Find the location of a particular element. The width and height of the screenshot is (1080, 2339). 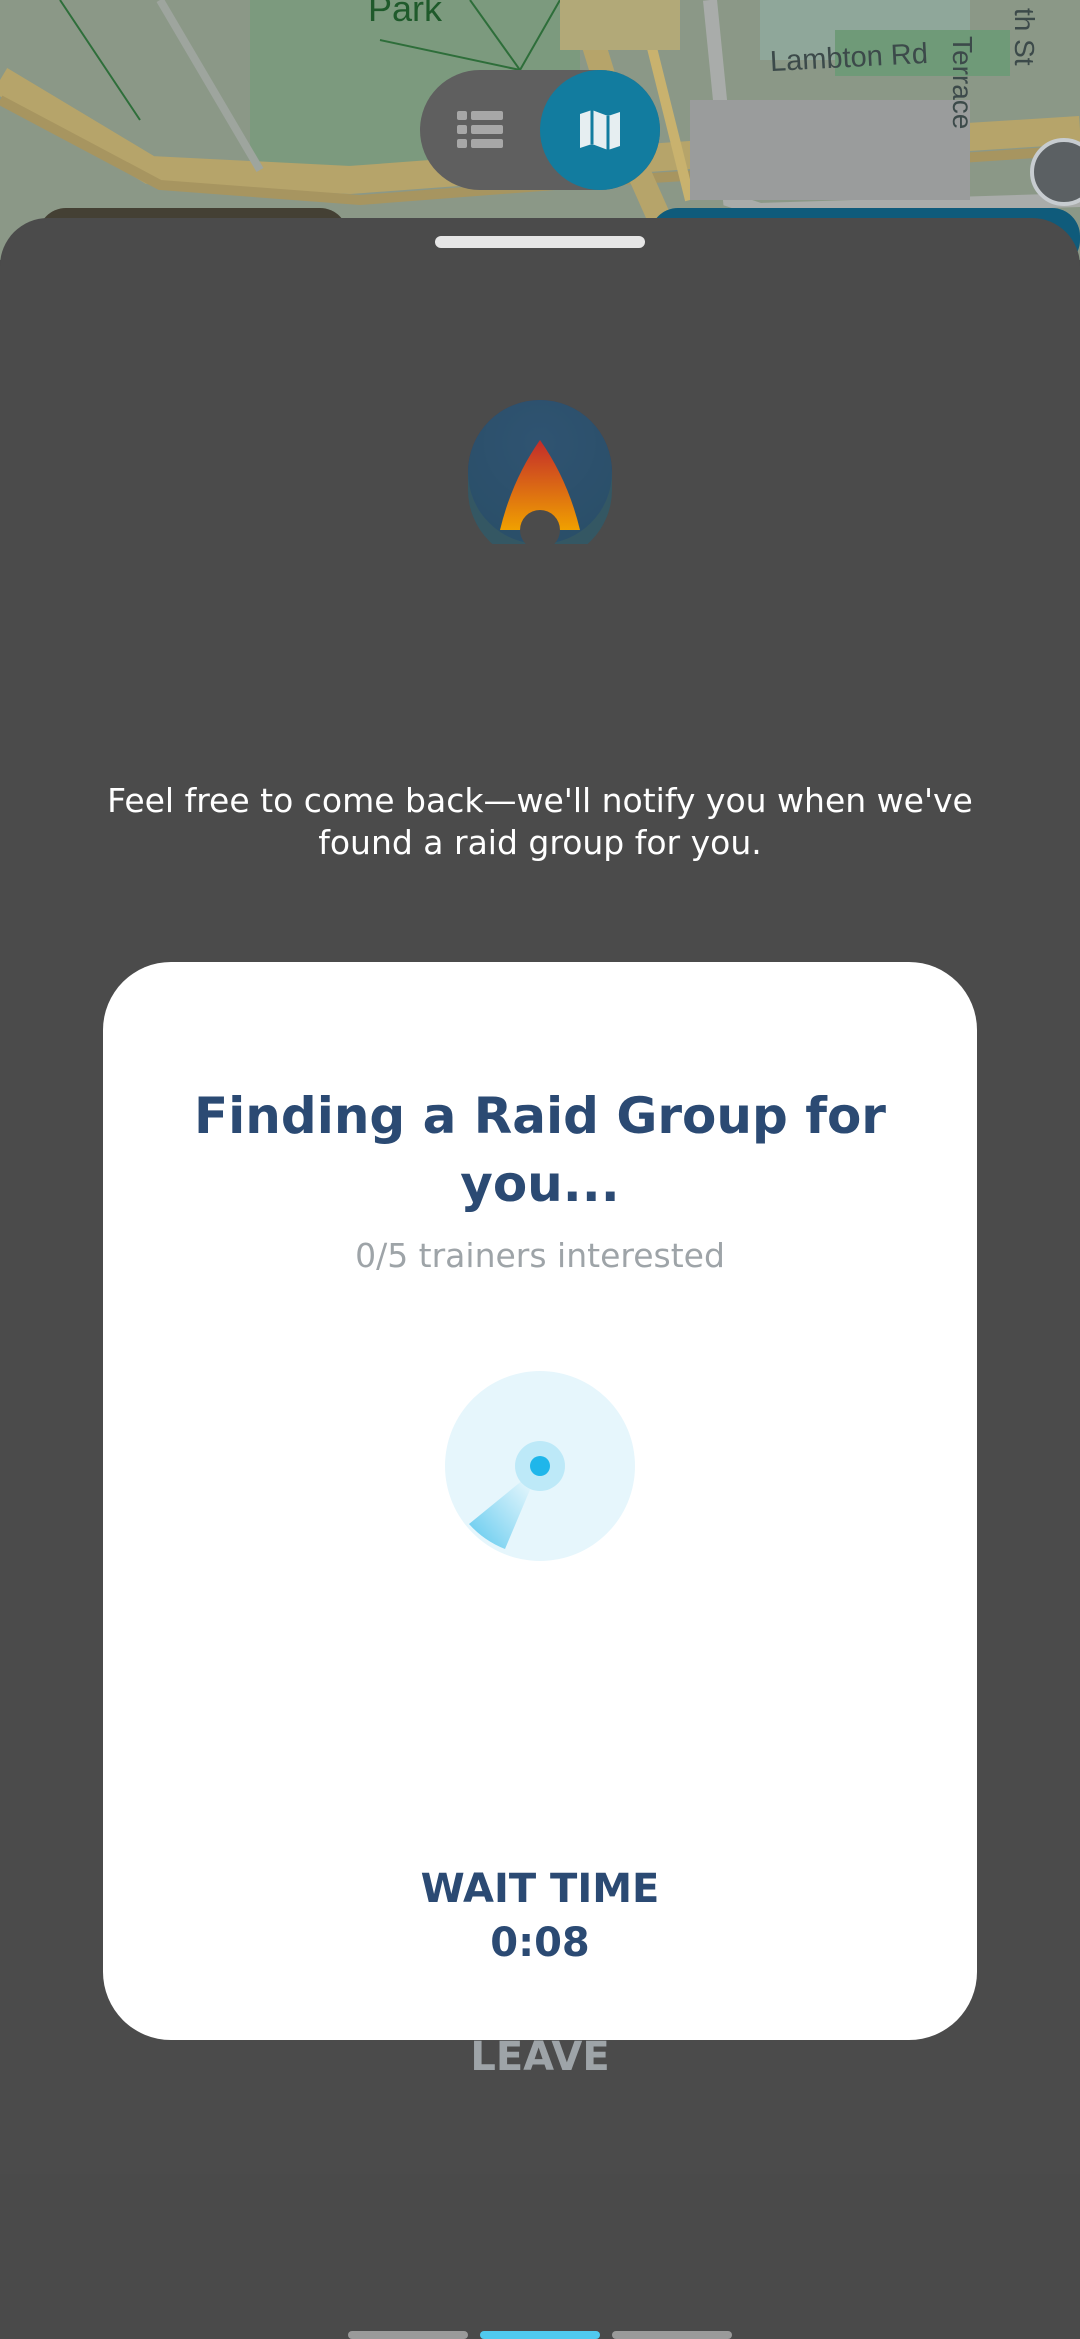

radar-icon is located at coordinates (540, 1466).